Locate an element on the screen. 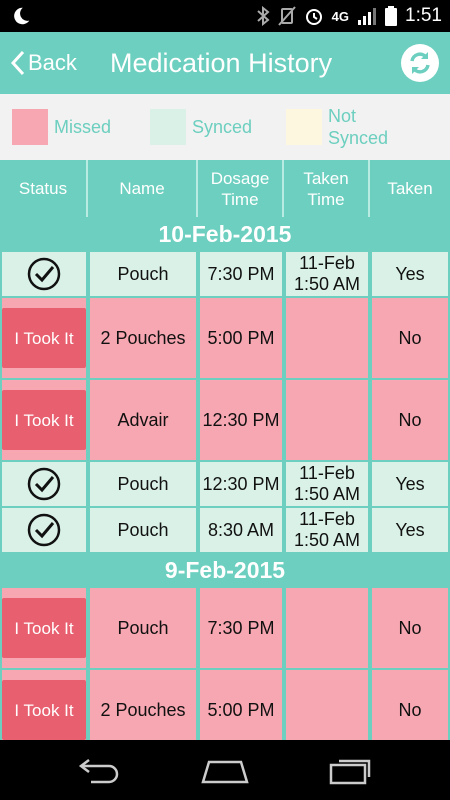  app-bar: Back Medication History is located at coordinates (225, 63).